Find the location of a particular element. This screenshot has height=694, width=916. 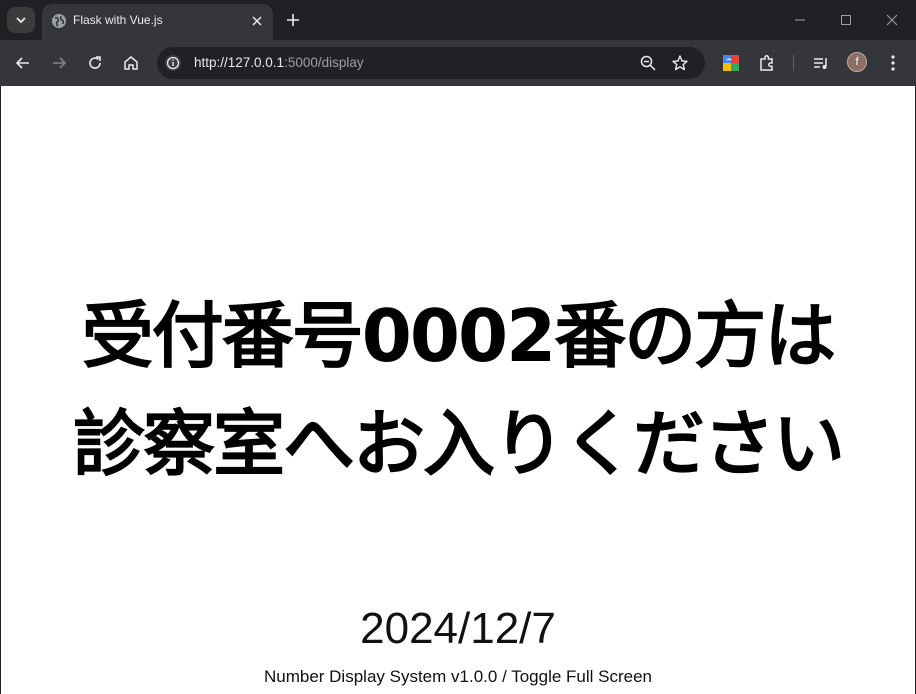

globe-icon is located at coordinates (59, 21).